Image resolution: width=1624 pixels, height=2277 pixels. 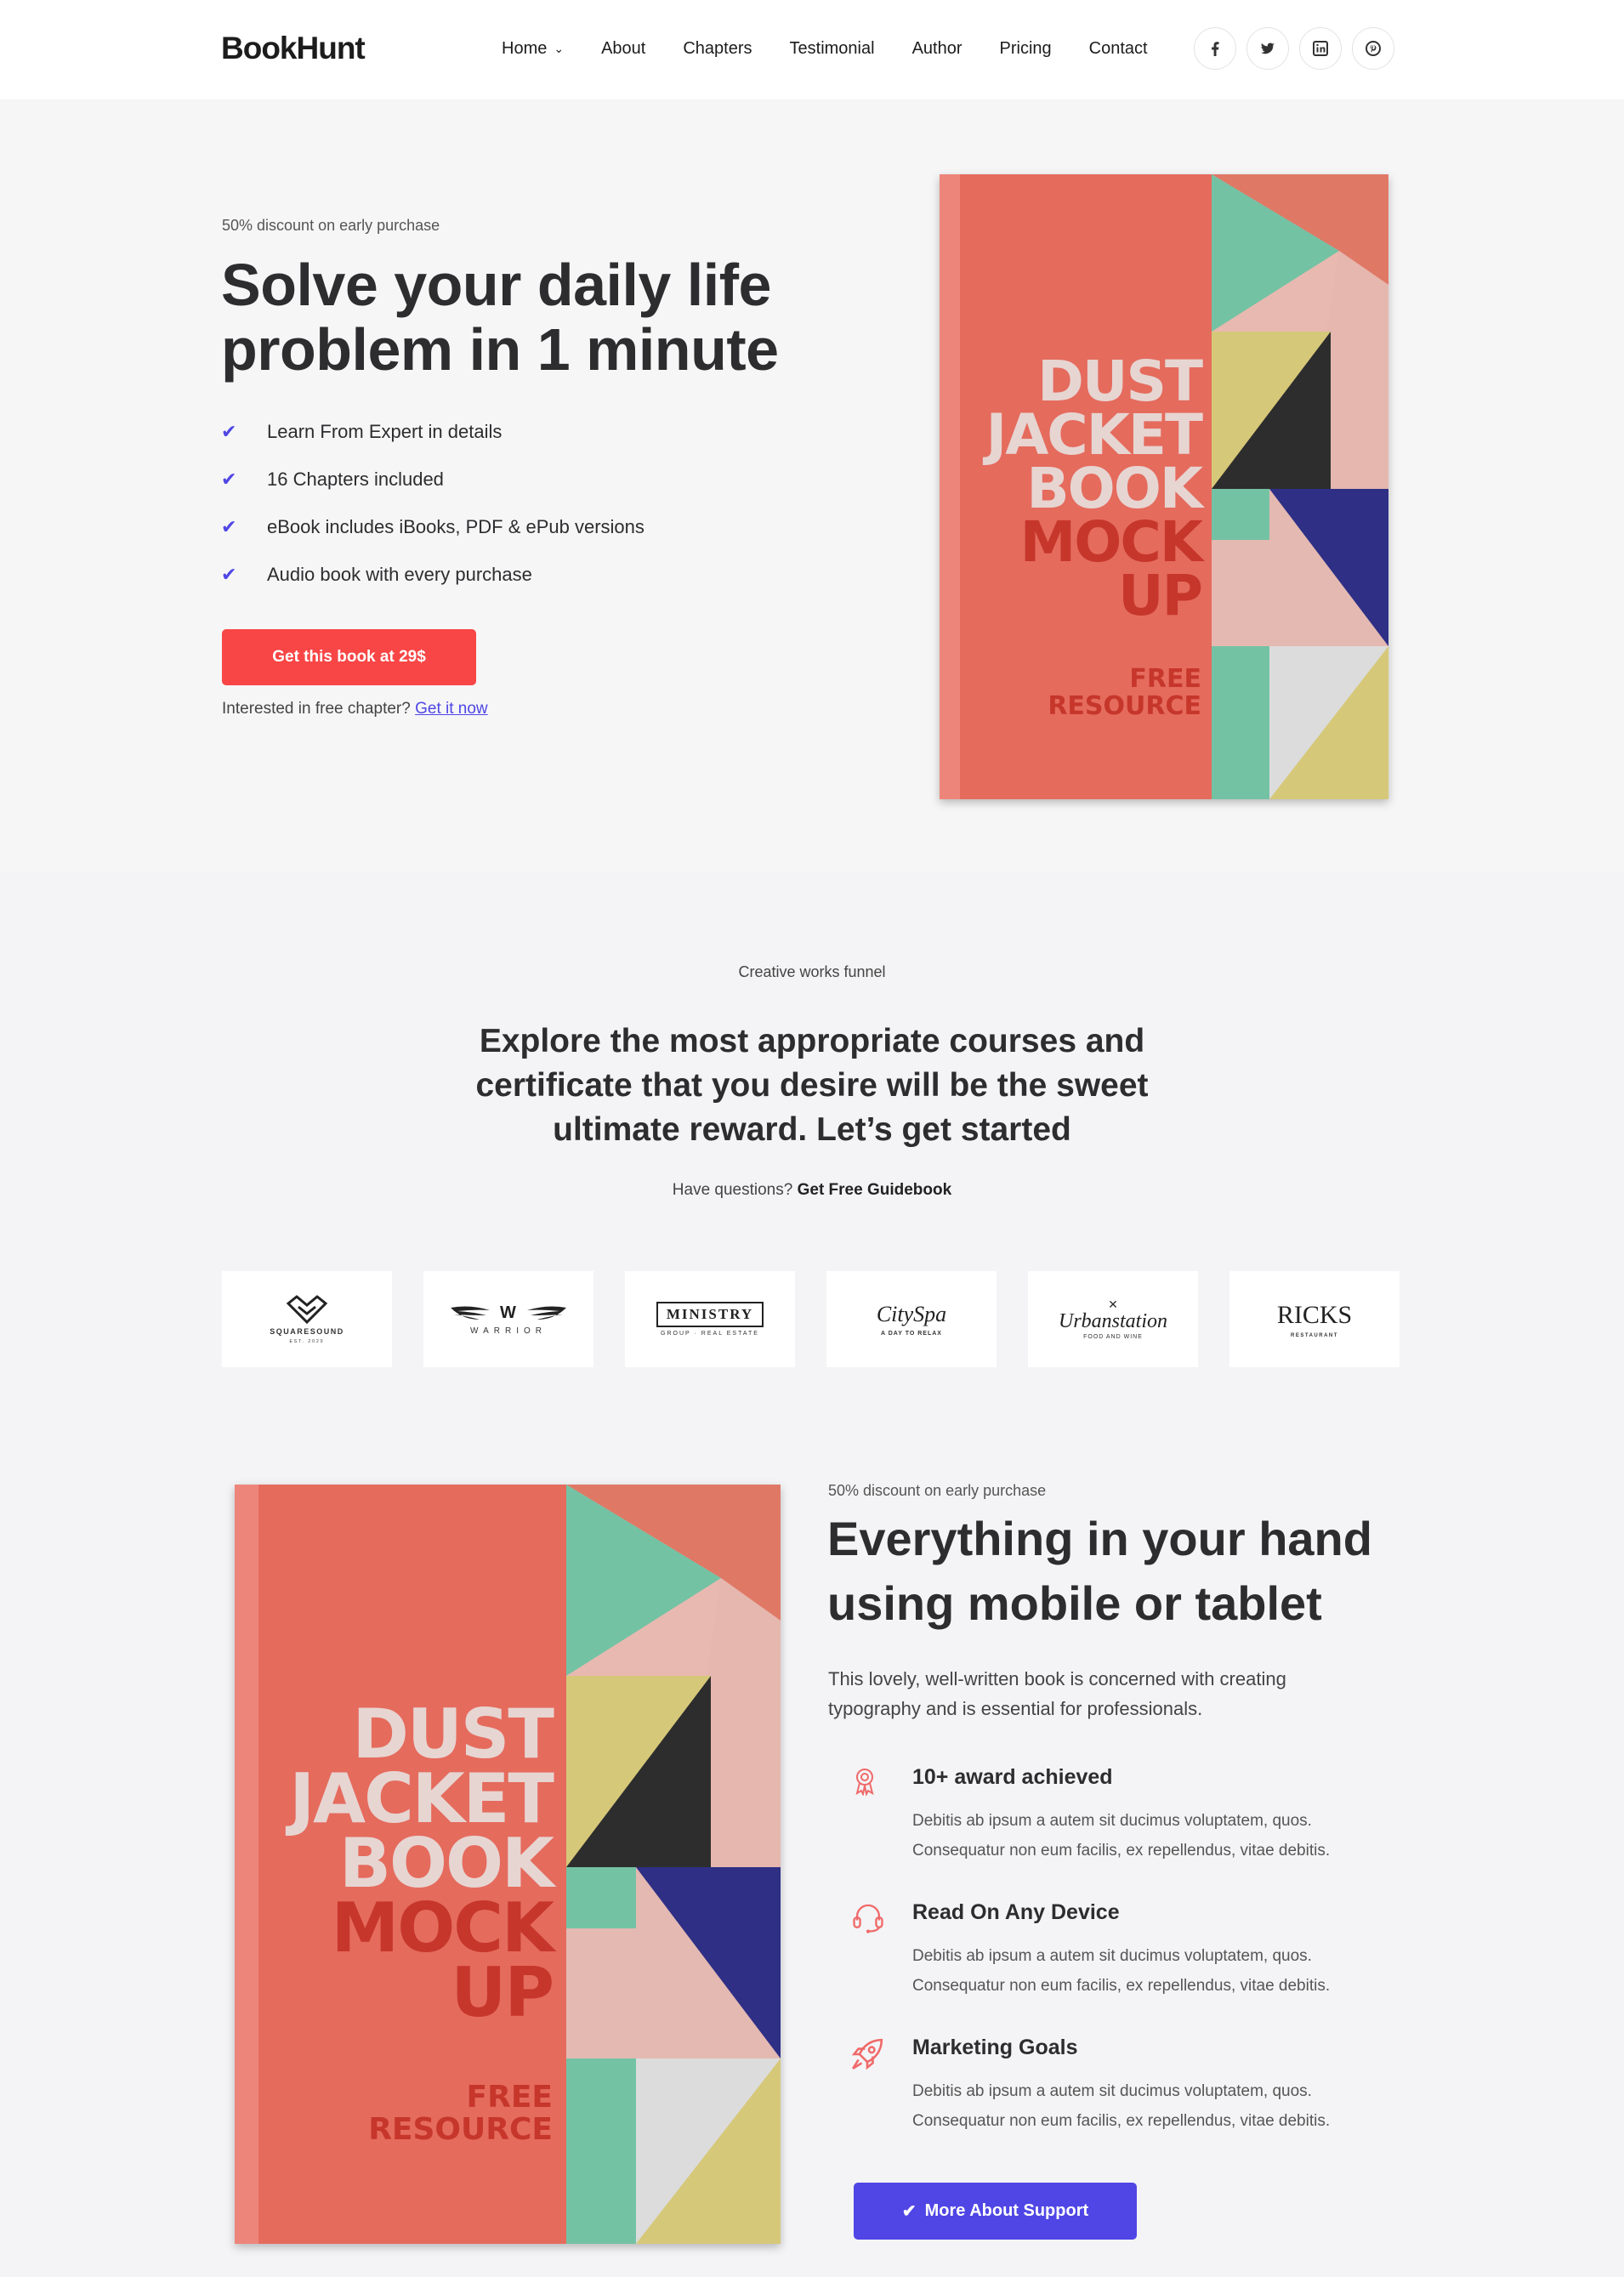 I want to click on partner-logo: ✕ Urbanstation FOOD AND WINE, so click(x=1113, y=1319).